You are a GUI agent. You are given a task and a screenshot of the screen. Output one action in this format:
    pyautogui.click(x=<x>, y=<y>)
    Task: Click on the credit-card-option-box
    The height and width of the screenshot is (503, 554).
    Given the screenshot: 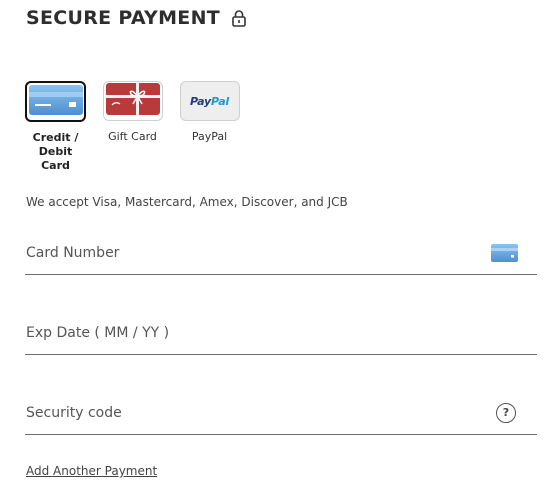 What is the action you would take?
    pyautogui.click(x=55, y=101)
    